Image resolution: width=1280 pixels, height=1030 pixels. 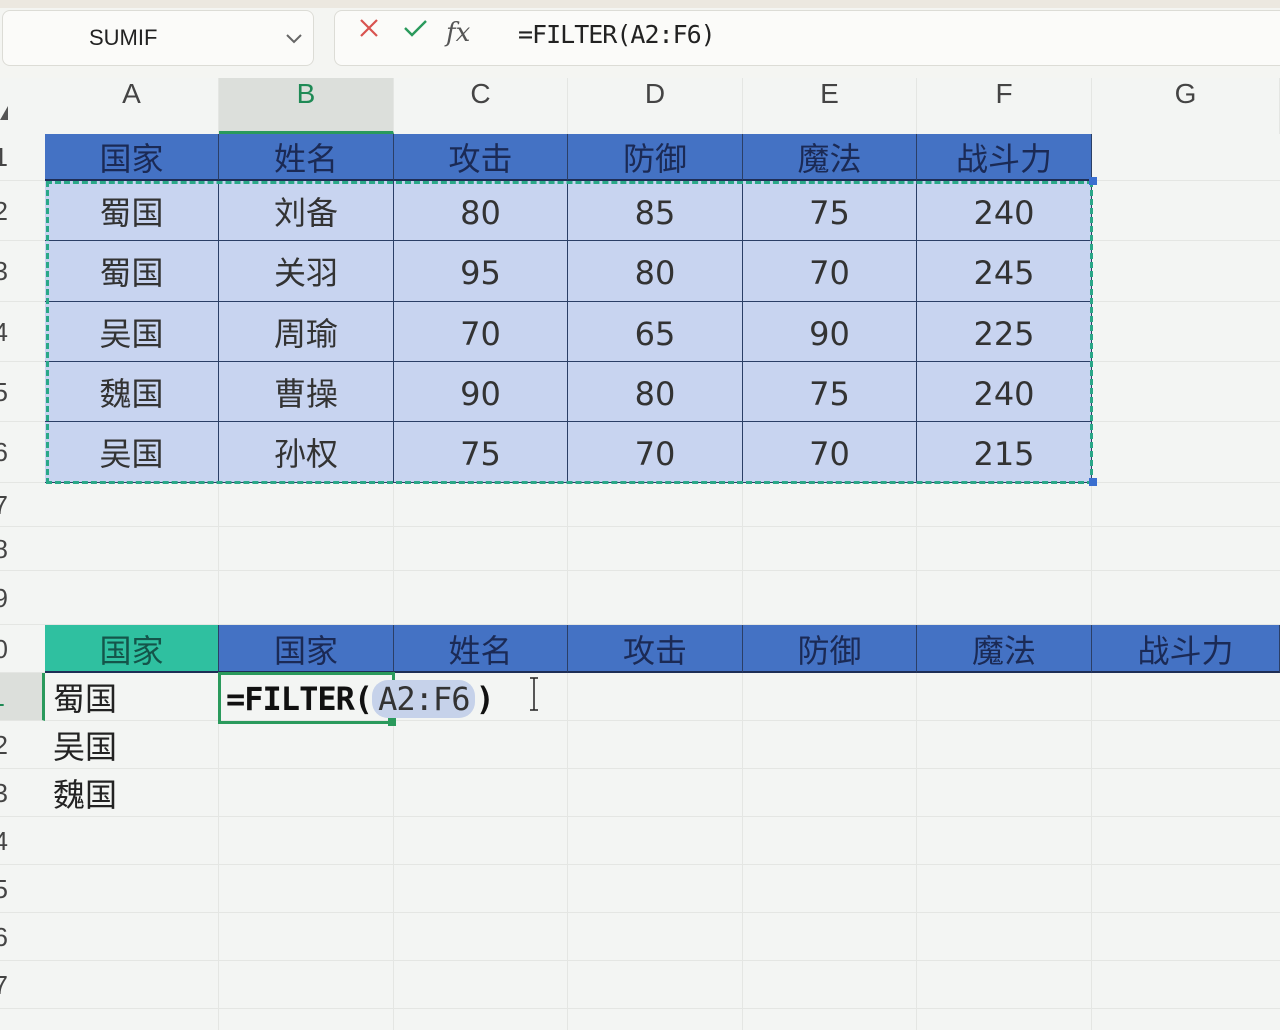 What do you see at coordinates (22, 271) in the screenshot?
I see `row-header-3: 3` at bounding box center [22, 271].